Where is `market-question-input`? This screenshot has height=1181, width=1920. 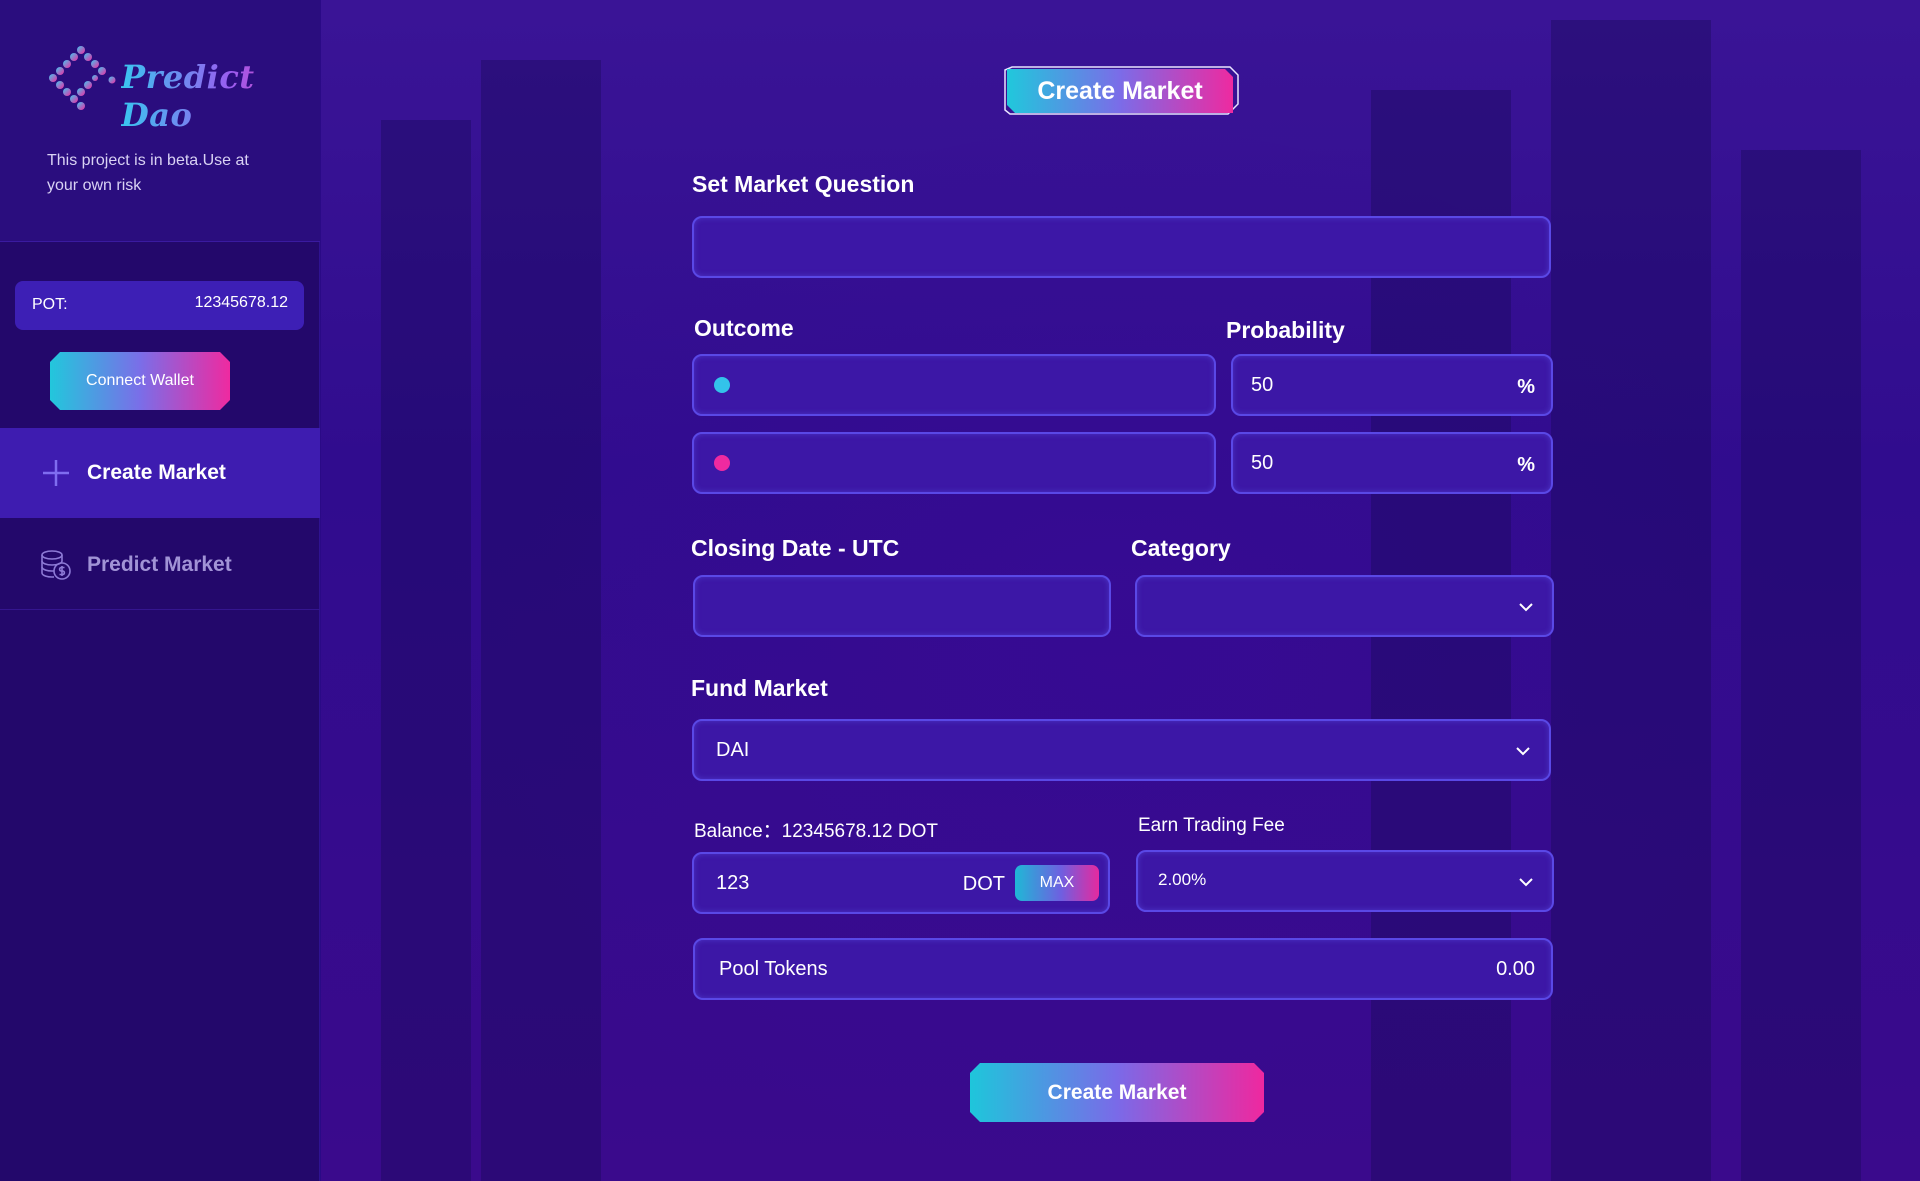
market-question-input is located at coordinates (1121, 247).